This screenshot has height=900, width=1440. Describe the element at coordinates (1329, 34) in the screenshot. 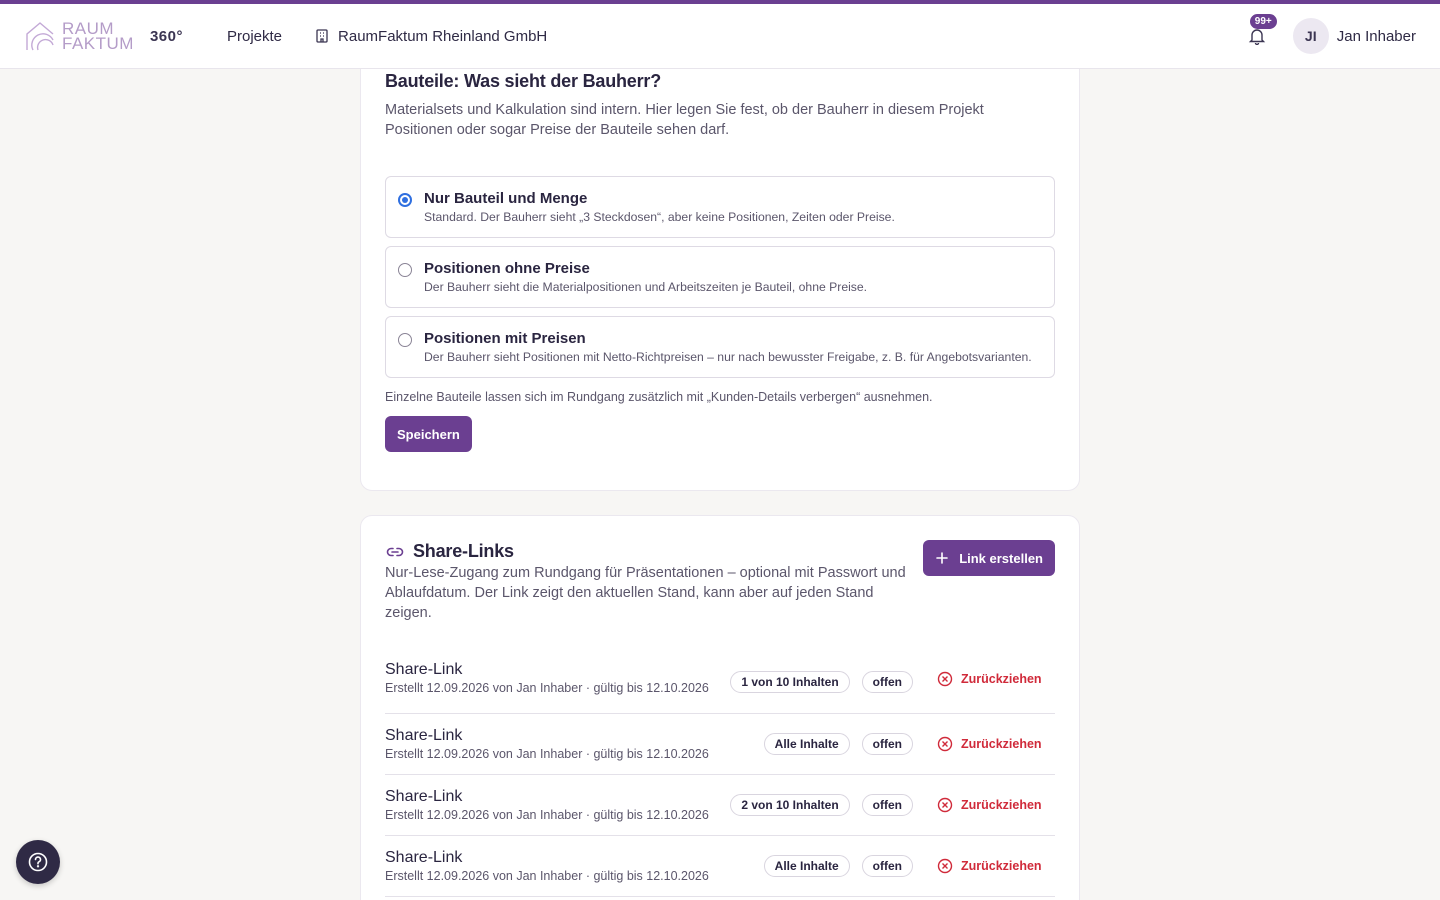

I see `header-right: 99+ JI Jan Inhaber` at that location.